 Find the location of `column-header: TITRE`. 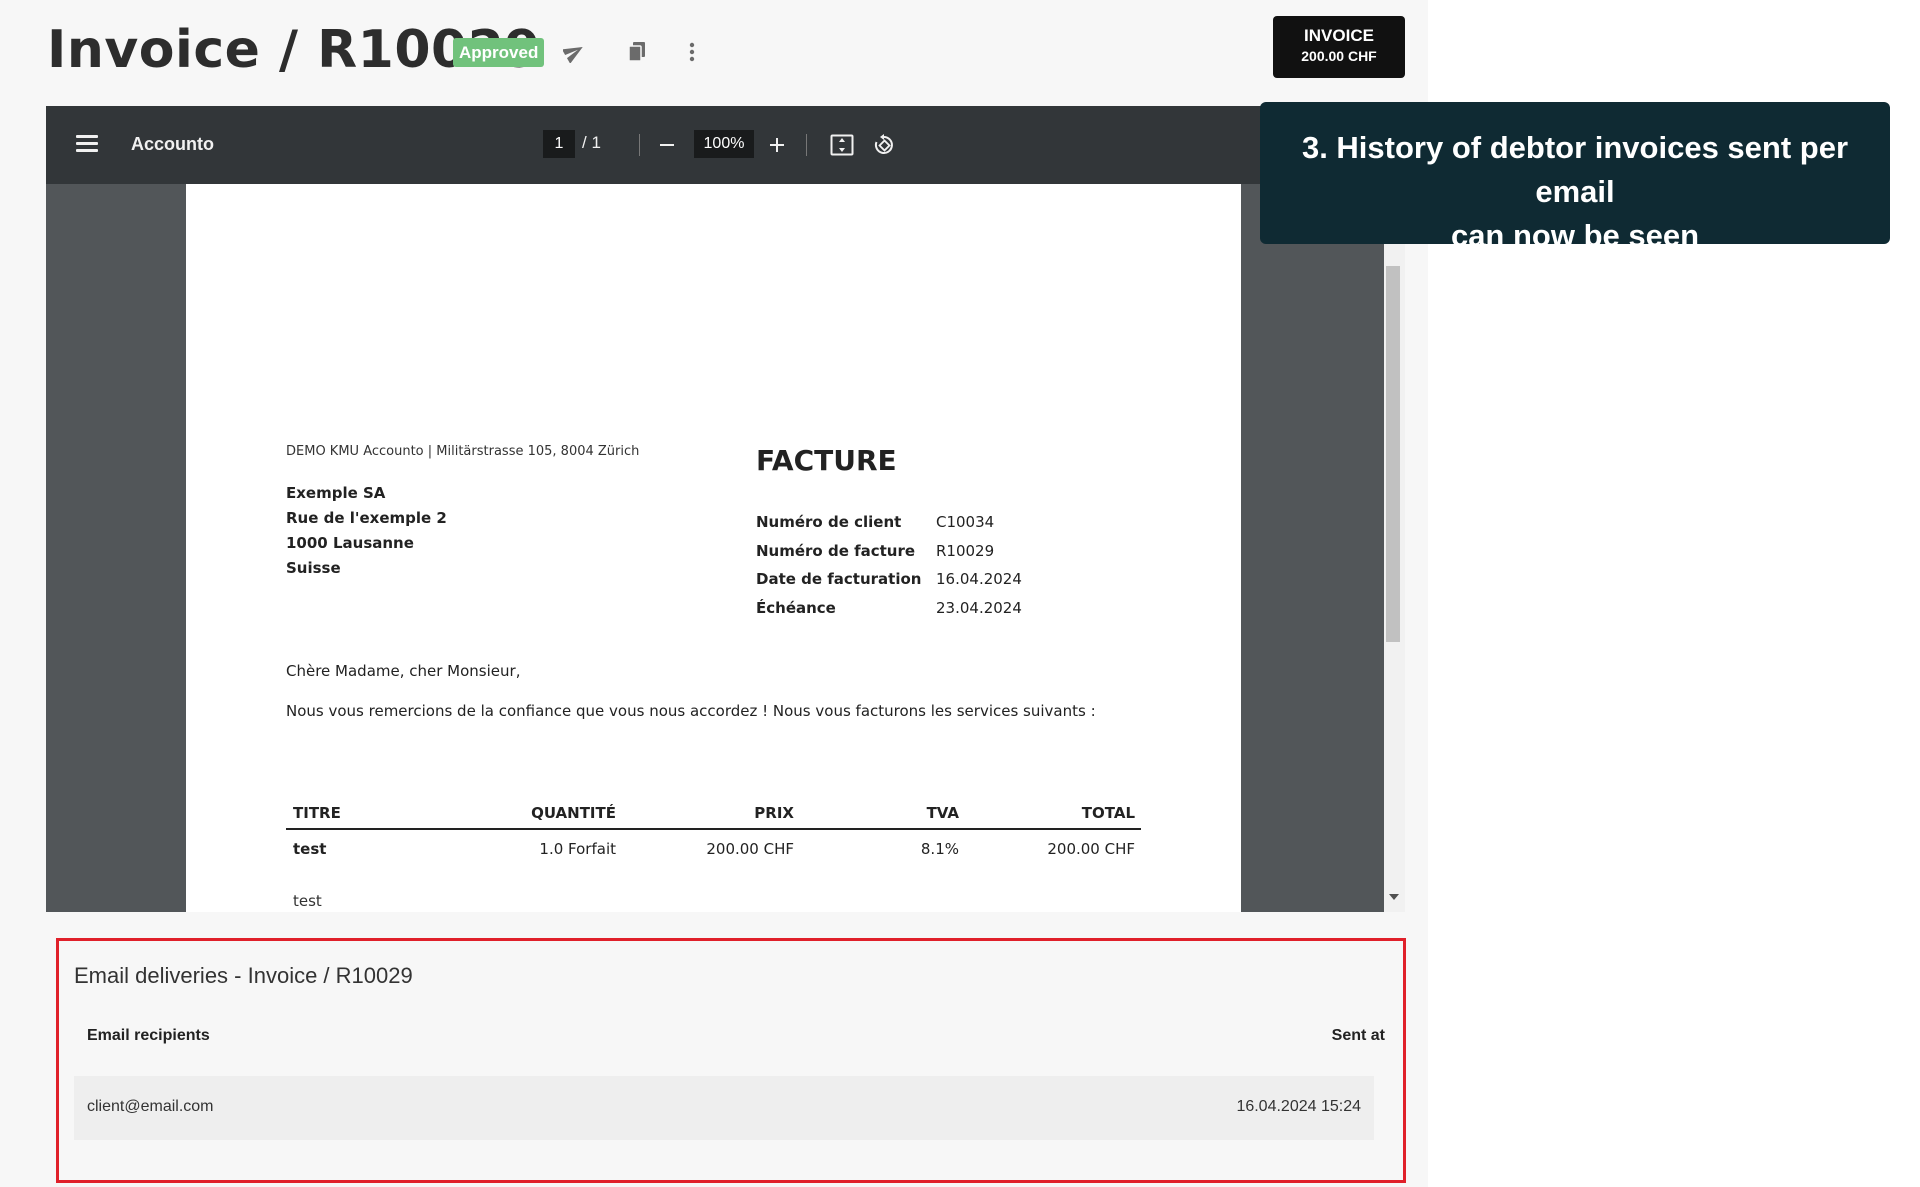

column-header: TITRE is located at coordinates (317, 813).